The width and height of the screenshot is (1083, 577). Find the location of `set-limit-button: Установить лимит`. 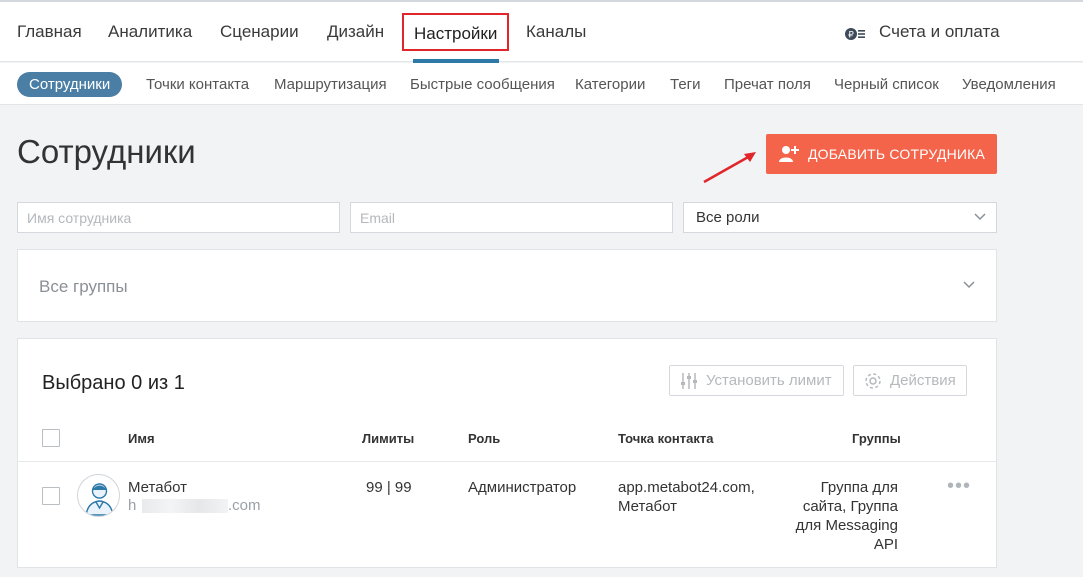

set-limit-button: Установить лимит is located at coordinates (756, 380).